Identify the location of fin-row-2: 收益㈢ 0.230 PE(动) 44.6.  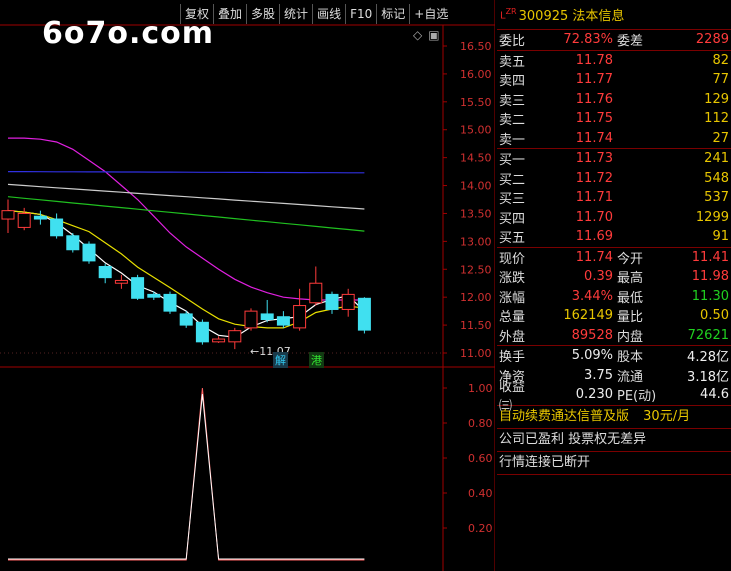
(614, 397).